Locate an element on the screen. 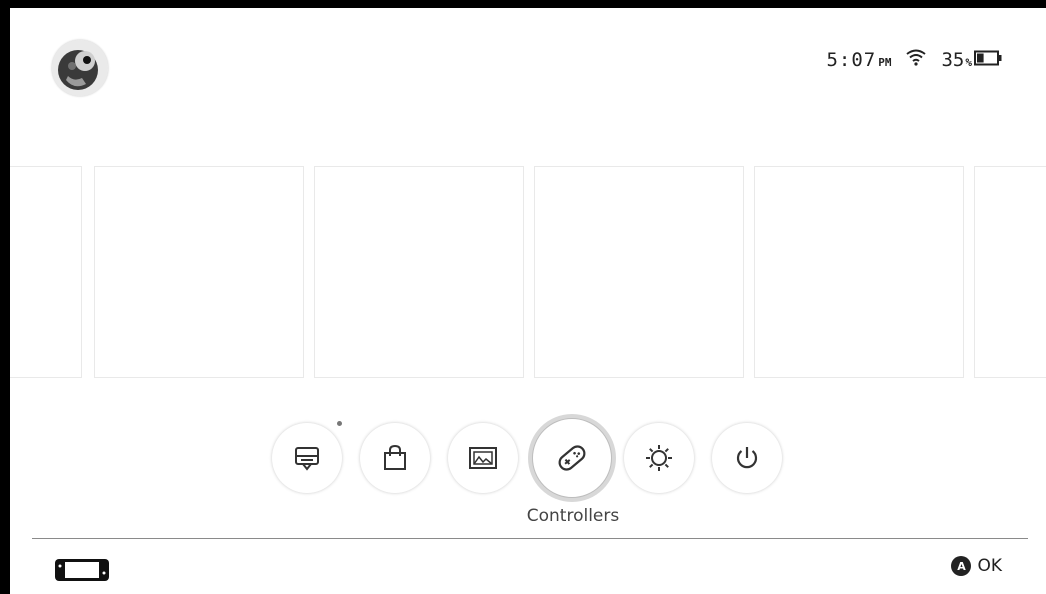 The height and width of the screenshot is (594, 1046). avatar-character-icon is located at coordinates (80, 68).